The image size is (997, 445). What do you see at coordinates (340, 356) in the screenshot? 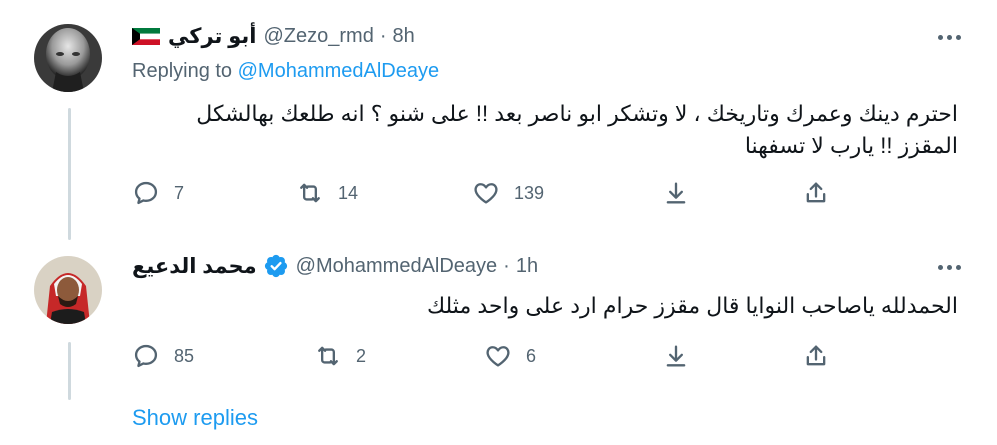
I see `retweet-button: 2` at bounding box center [340, 356].